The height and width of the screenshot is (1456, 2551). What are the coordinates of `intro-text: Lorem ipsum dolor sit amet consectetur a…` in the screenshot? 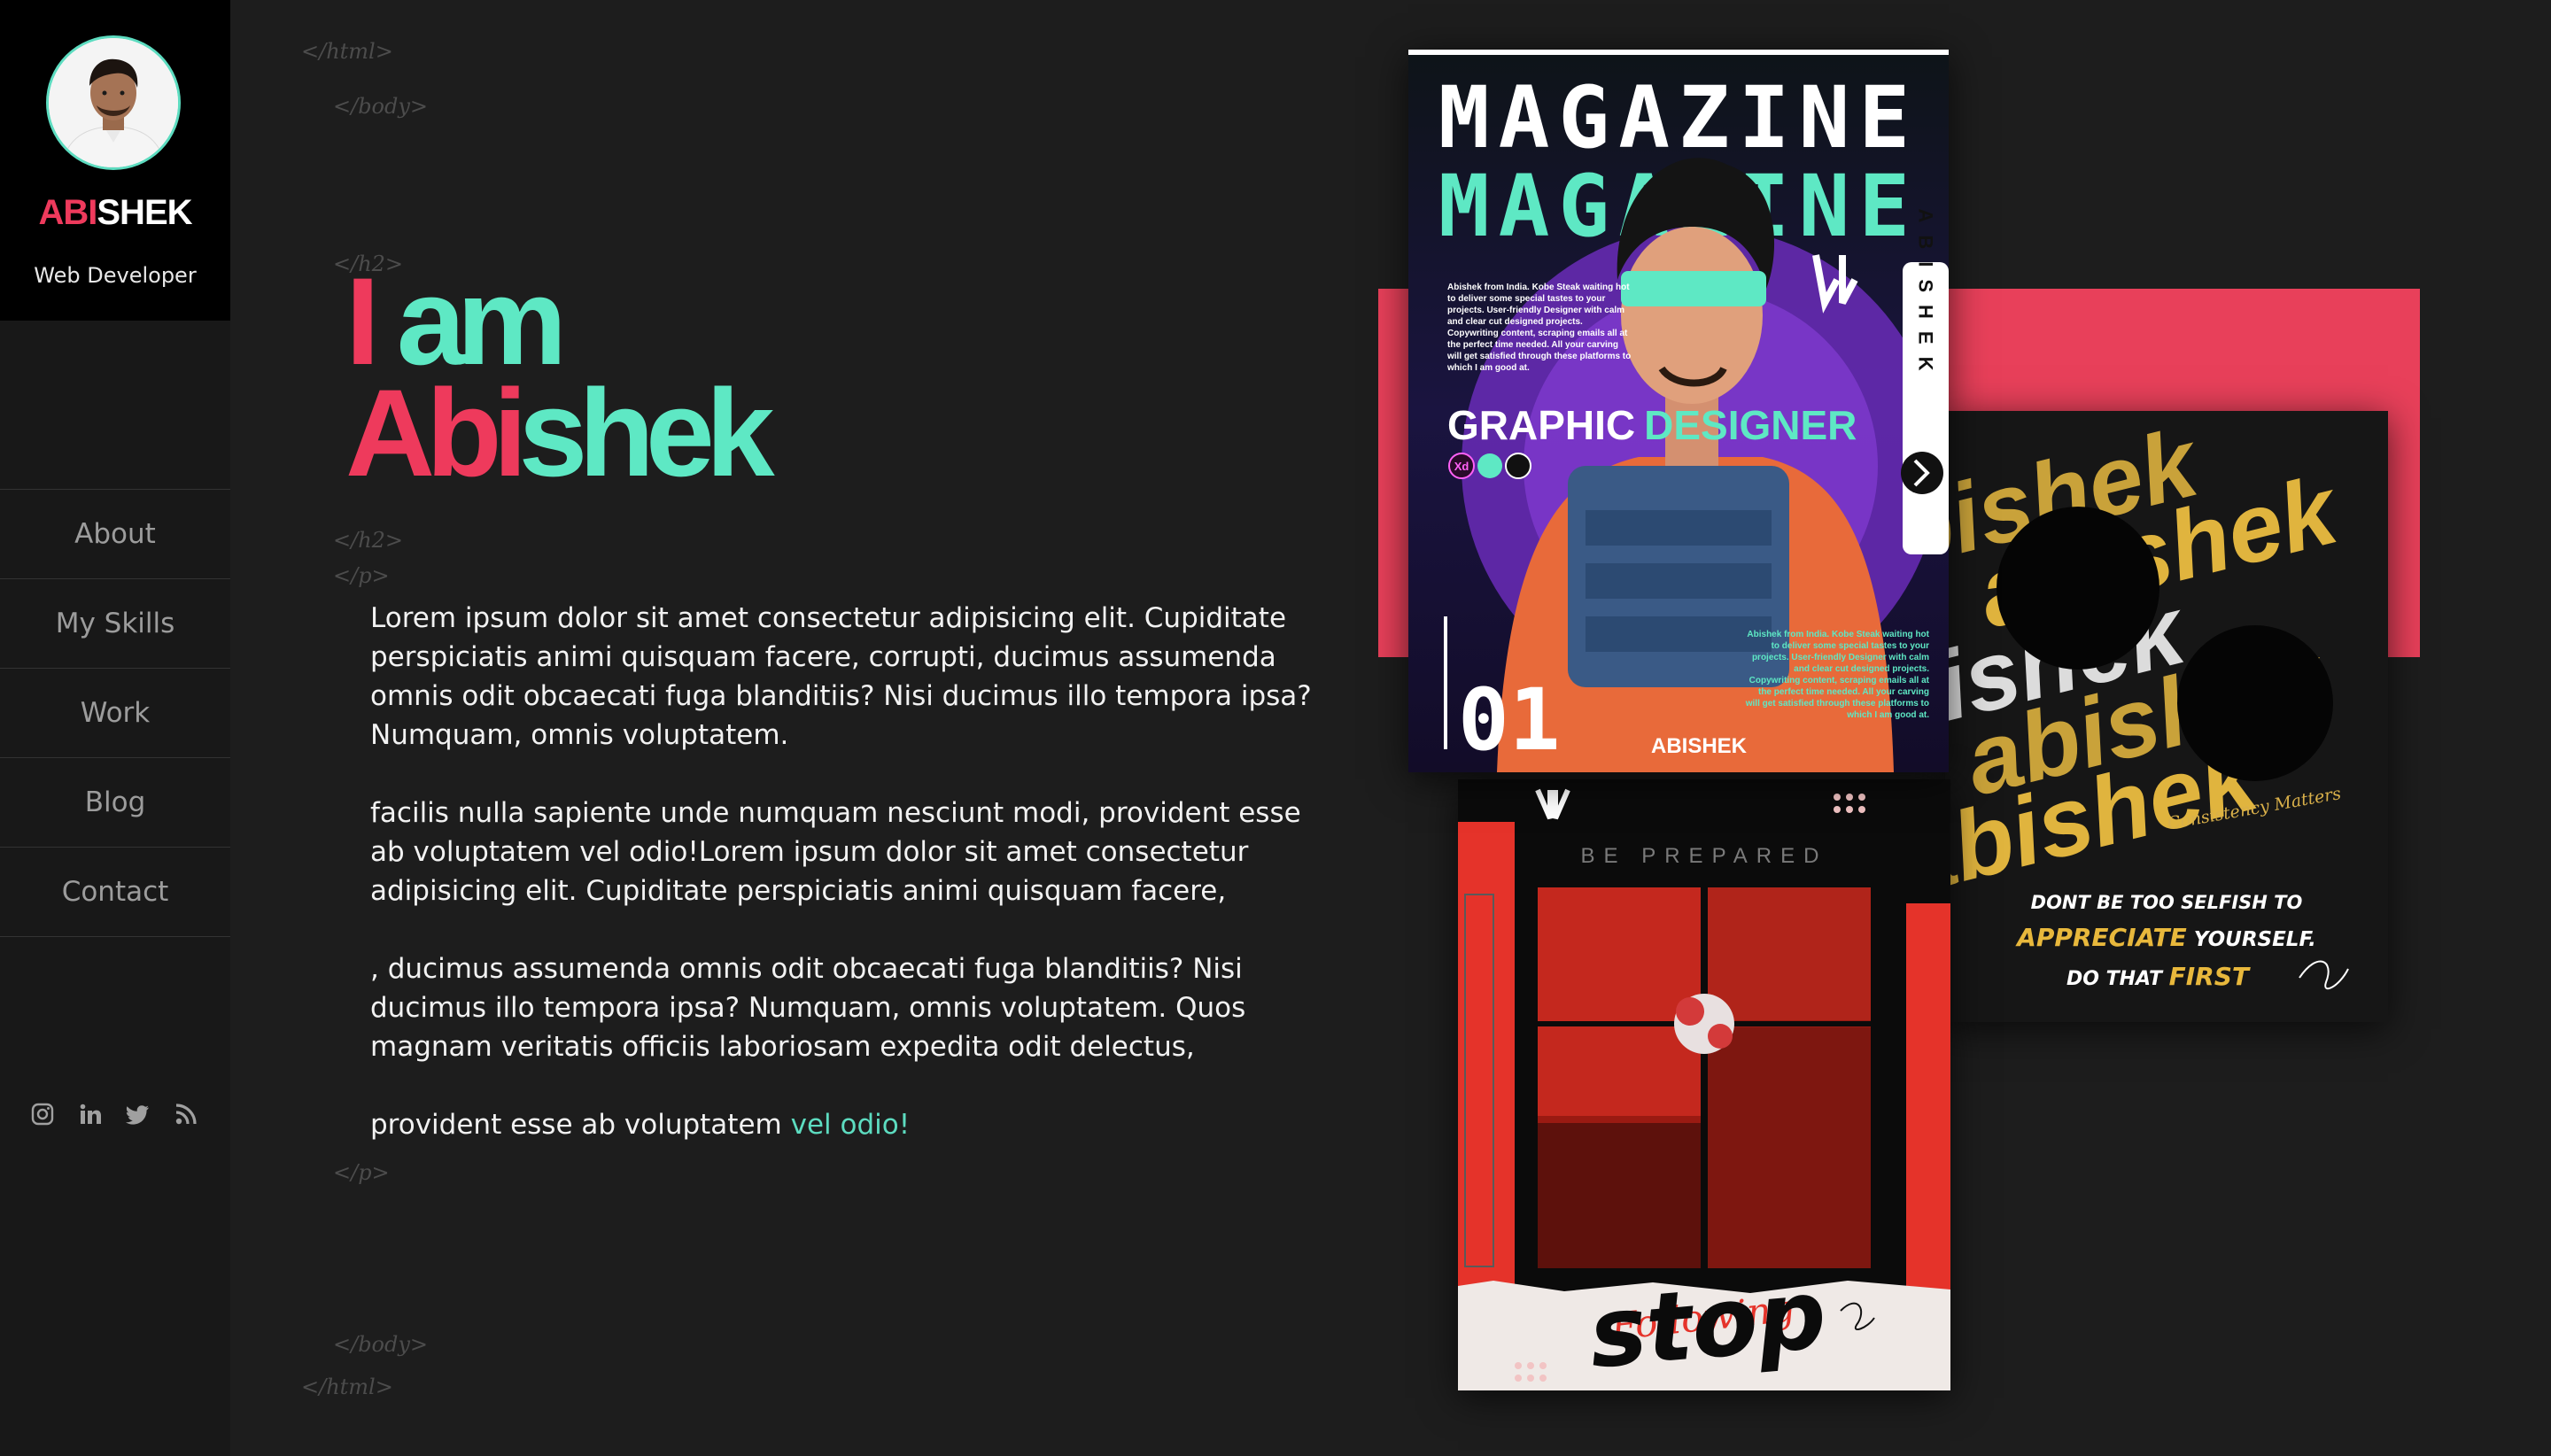 It's located at (844, 891).